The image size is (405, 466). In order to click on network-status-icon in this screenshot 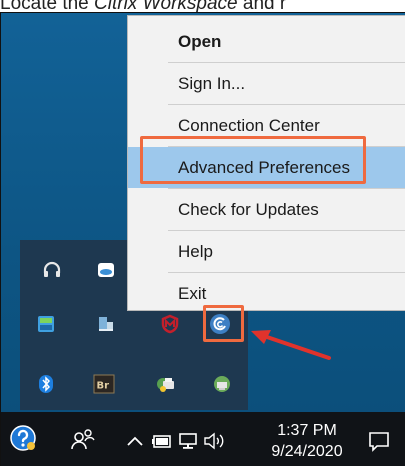, I will do `click(188, 441)`.